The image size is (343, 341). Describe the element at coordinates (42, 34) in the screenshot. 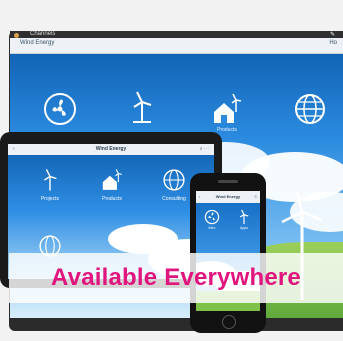

I see `channels-menu: Channels` at that location.